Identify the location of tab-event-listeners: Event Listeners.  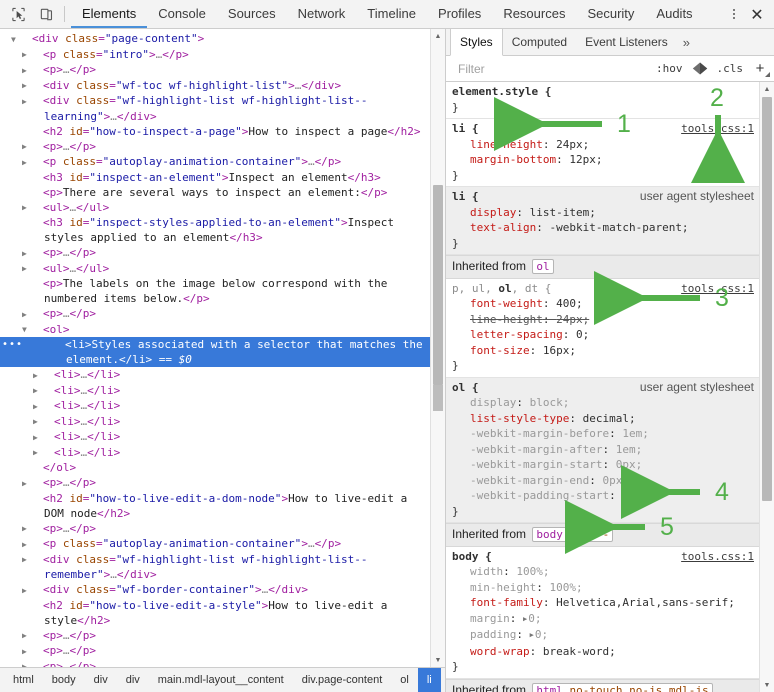
(626, 42).